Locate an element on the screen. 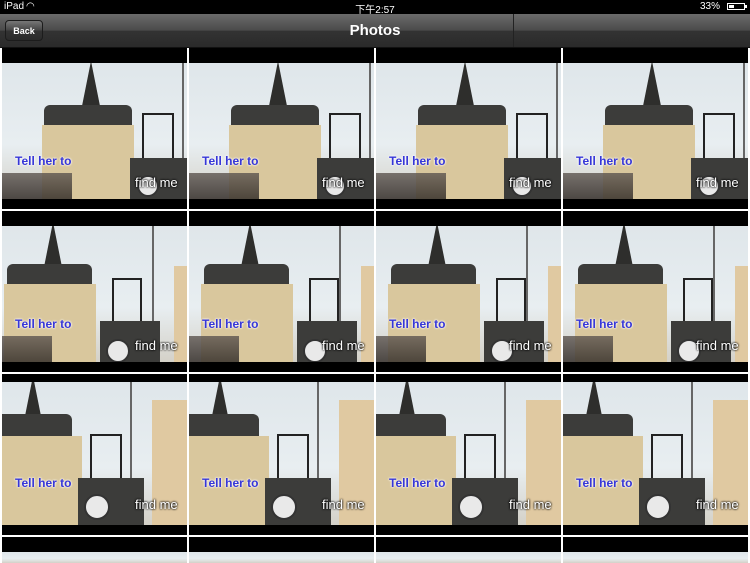  photo-image is located at coordinates (94, 557).